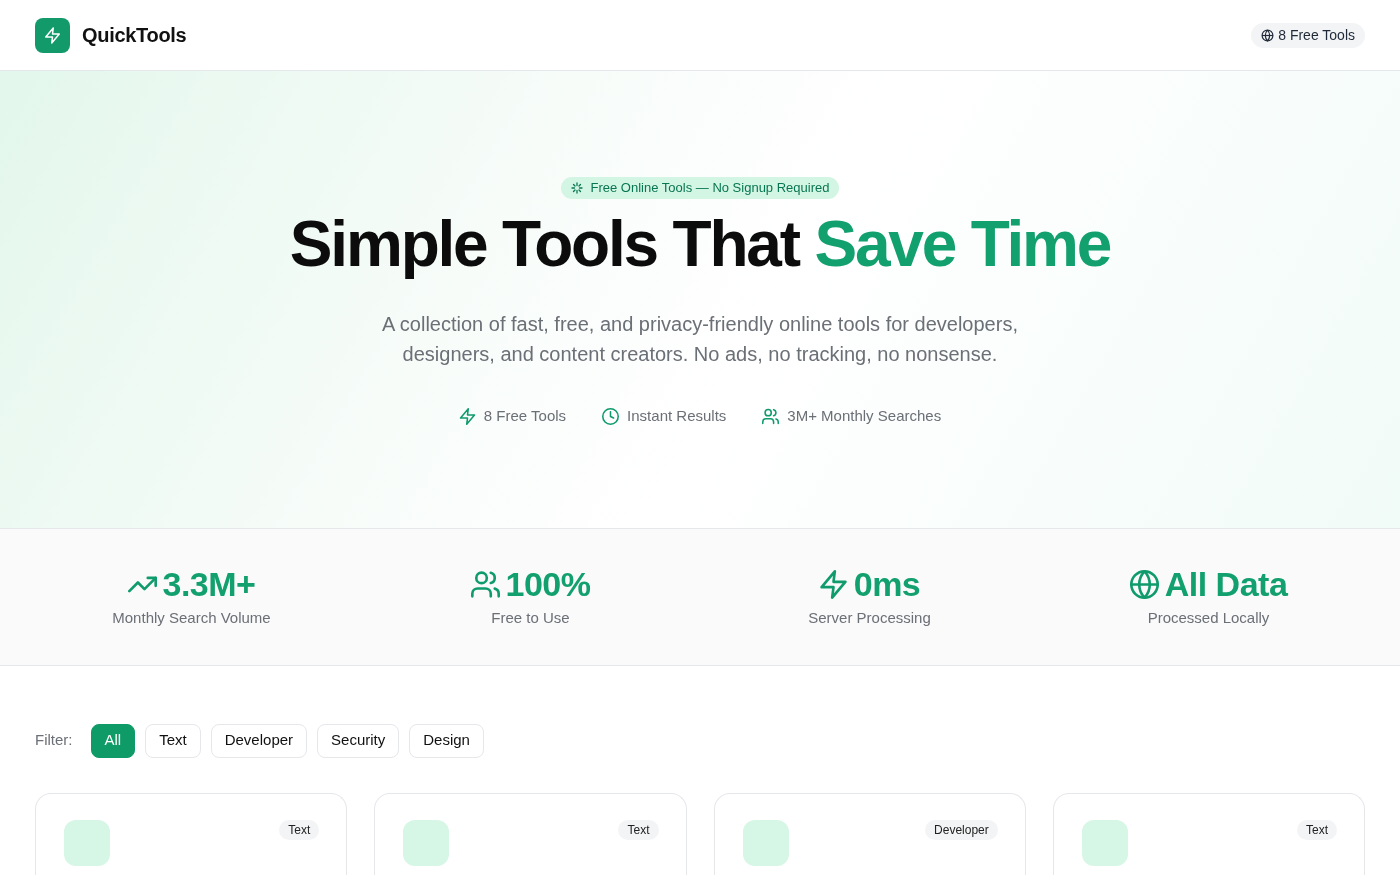  What do you see at coordinates (864, 416) in the screenshot?
I see `feature-label: 3M+ Monthly Searches` at bounding box center [864, 416].